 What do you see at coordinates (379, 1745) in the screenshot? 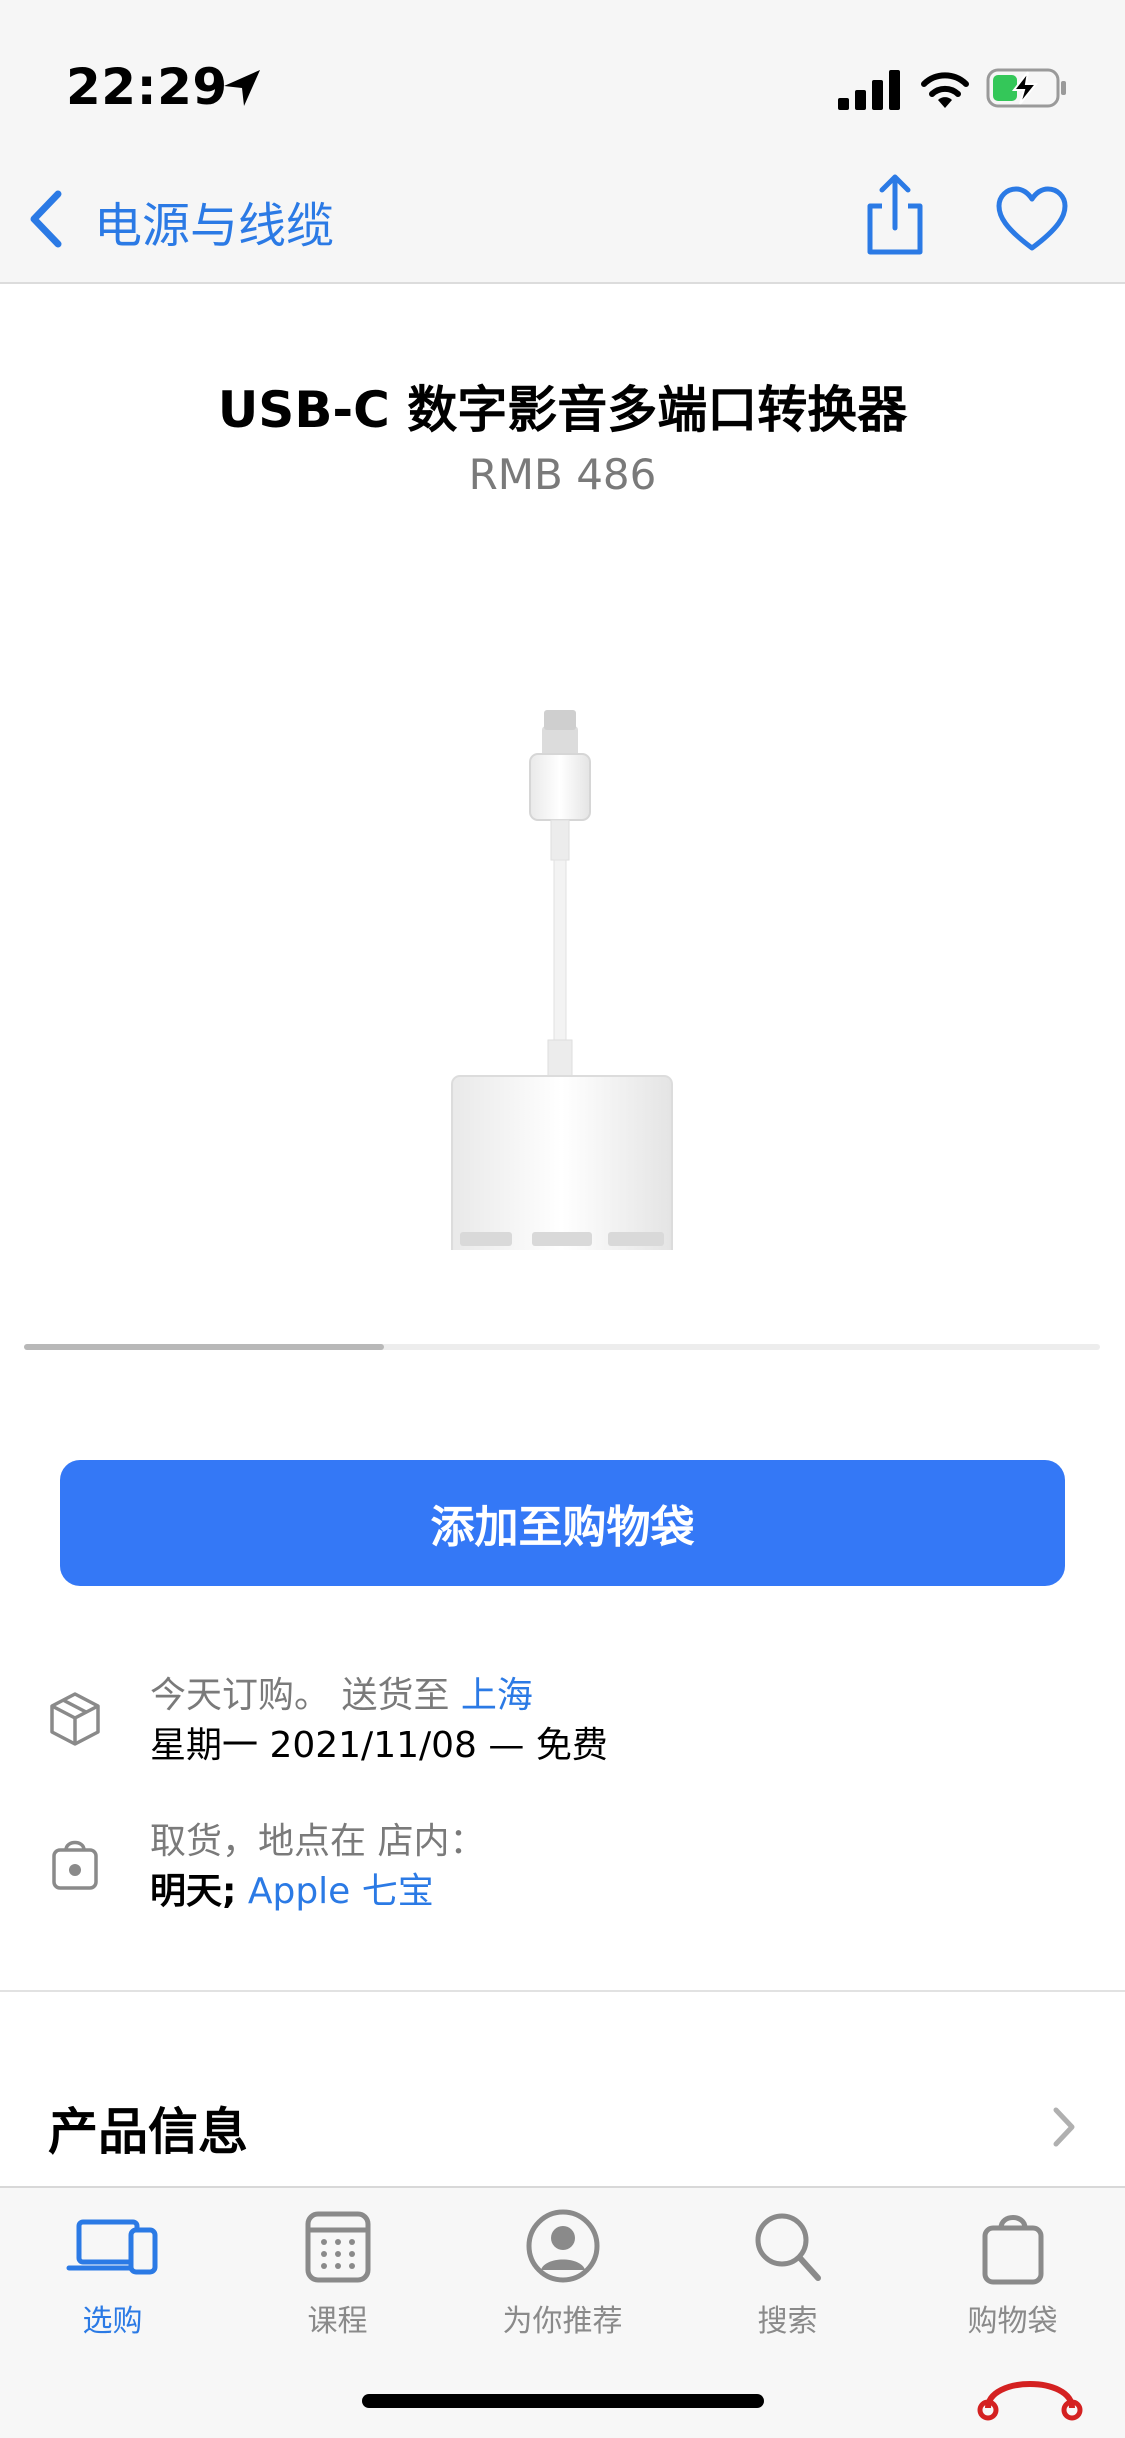
I see `delivery-date-text: 星期一 2021/11/08 — 免费` at bounding box center [379, 1745].